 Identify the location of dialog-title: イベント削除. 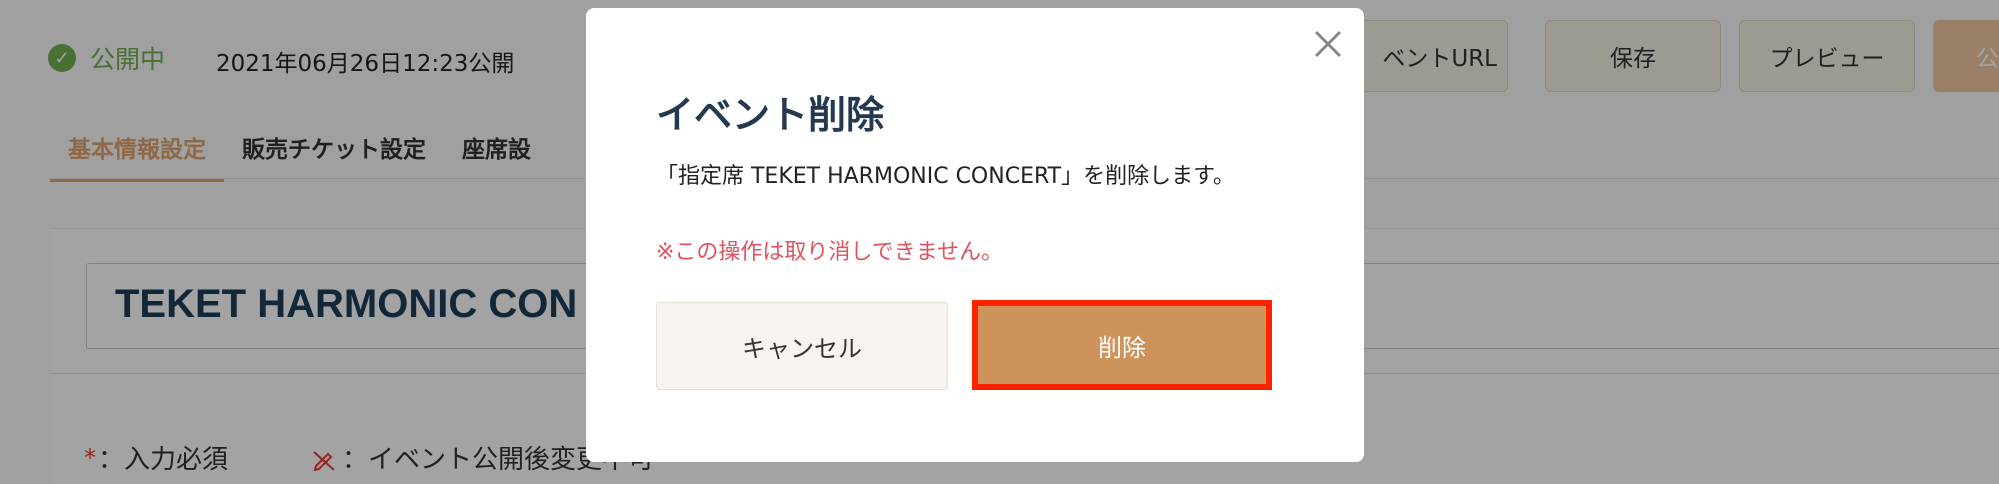
(770, 115).